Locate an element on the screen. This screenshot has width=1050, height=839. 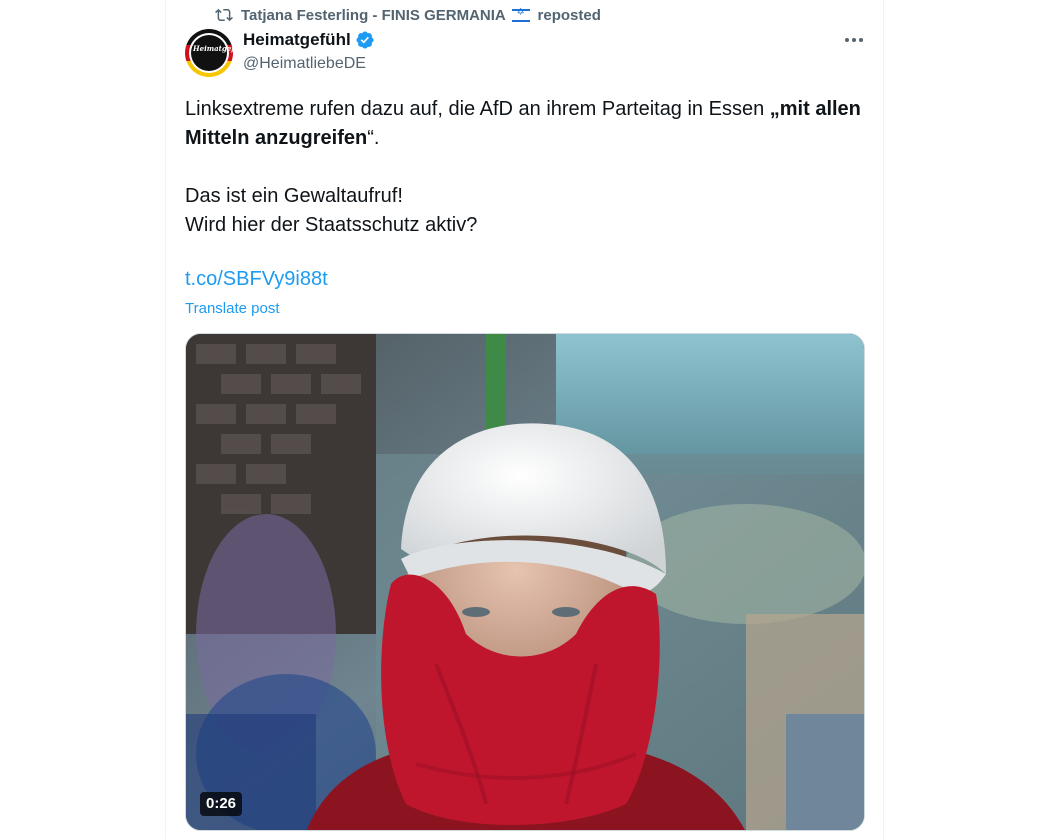
verified-badge-icon is located at coordinates (365, 40).